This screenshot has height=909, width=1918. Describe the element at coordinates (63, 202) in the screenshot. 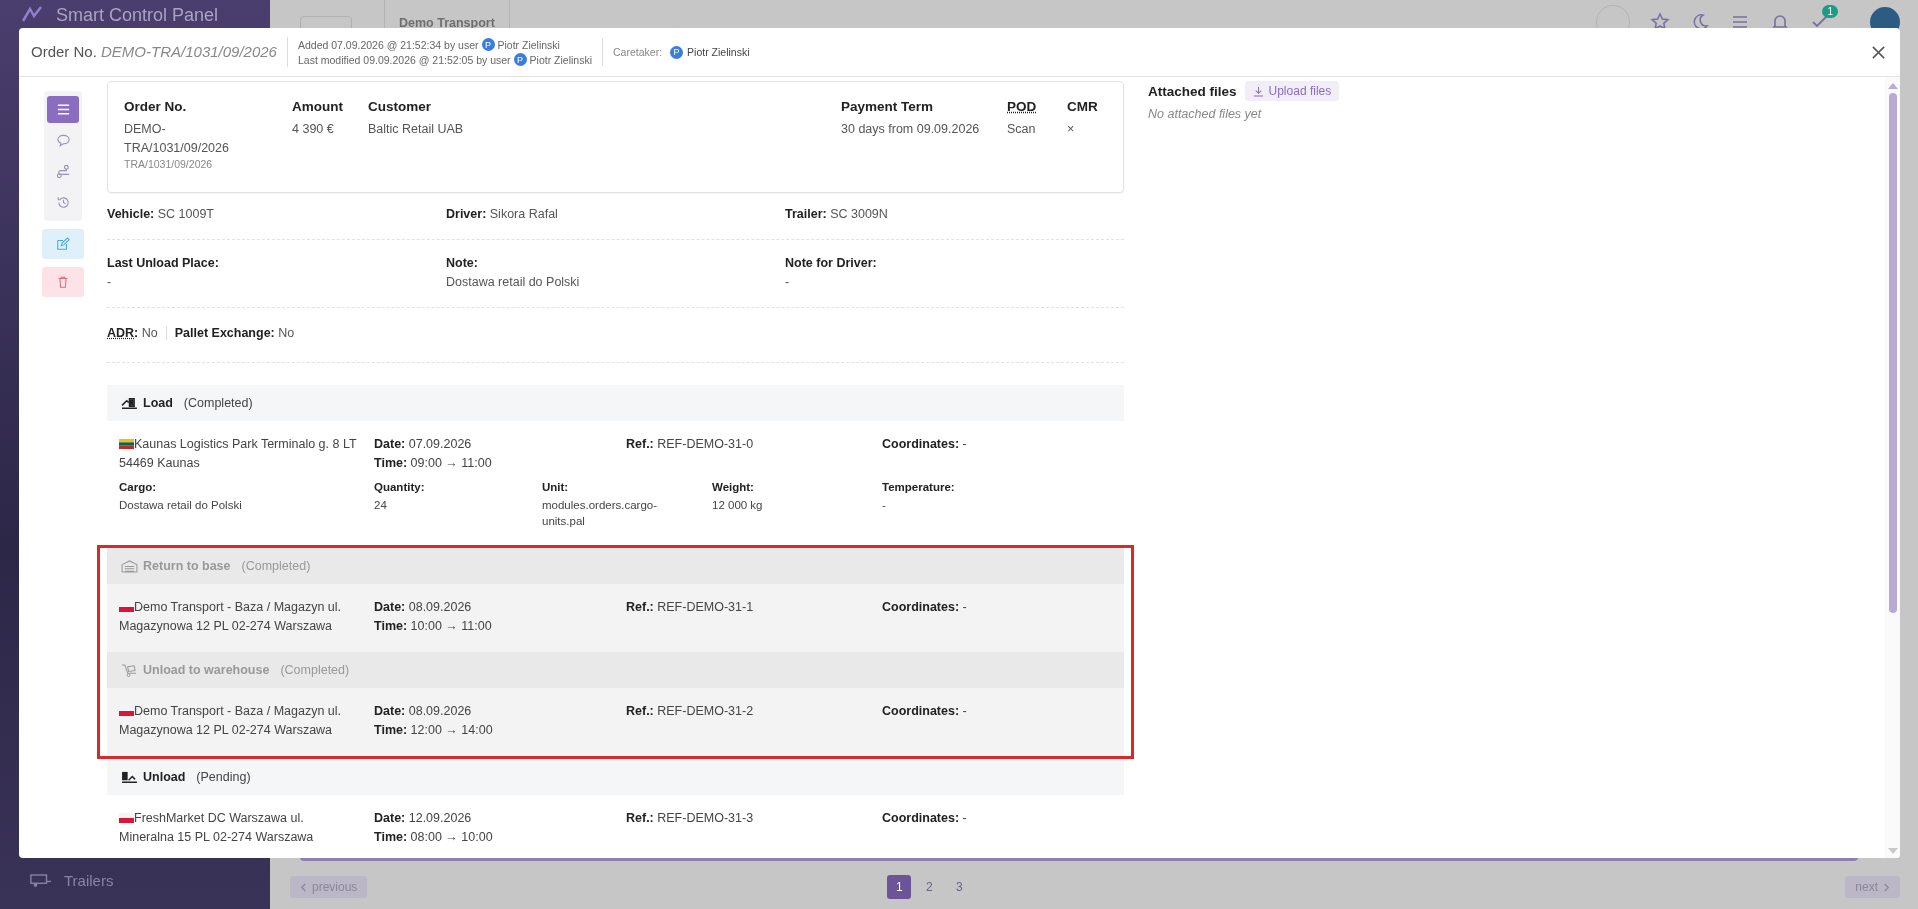

I see `history-icon` at that location.